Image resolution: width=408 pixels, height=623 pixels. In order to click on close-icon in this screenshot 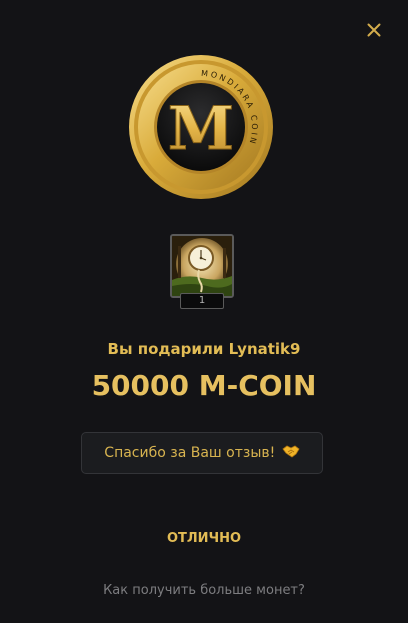, I will do `click(374, 30)`.